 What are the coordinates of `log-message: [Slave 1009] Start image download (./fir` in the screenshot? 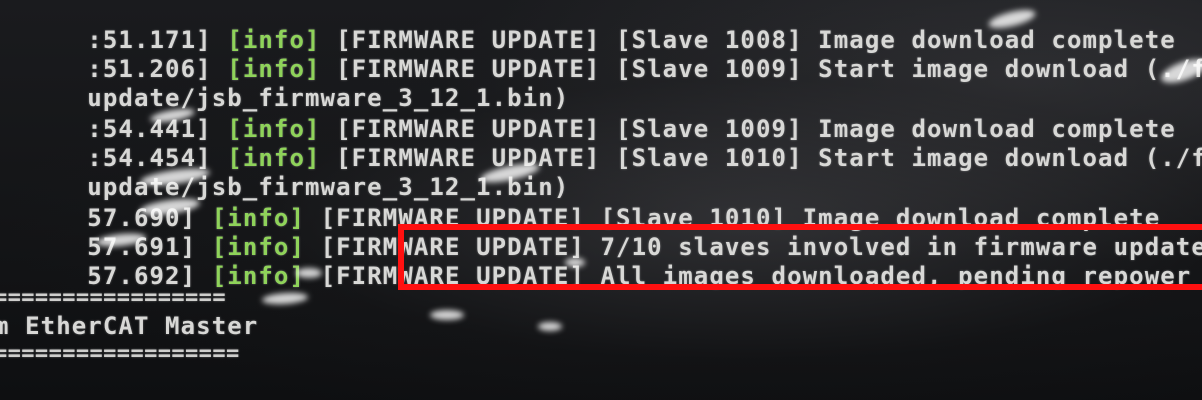 It's located at (909, 69).